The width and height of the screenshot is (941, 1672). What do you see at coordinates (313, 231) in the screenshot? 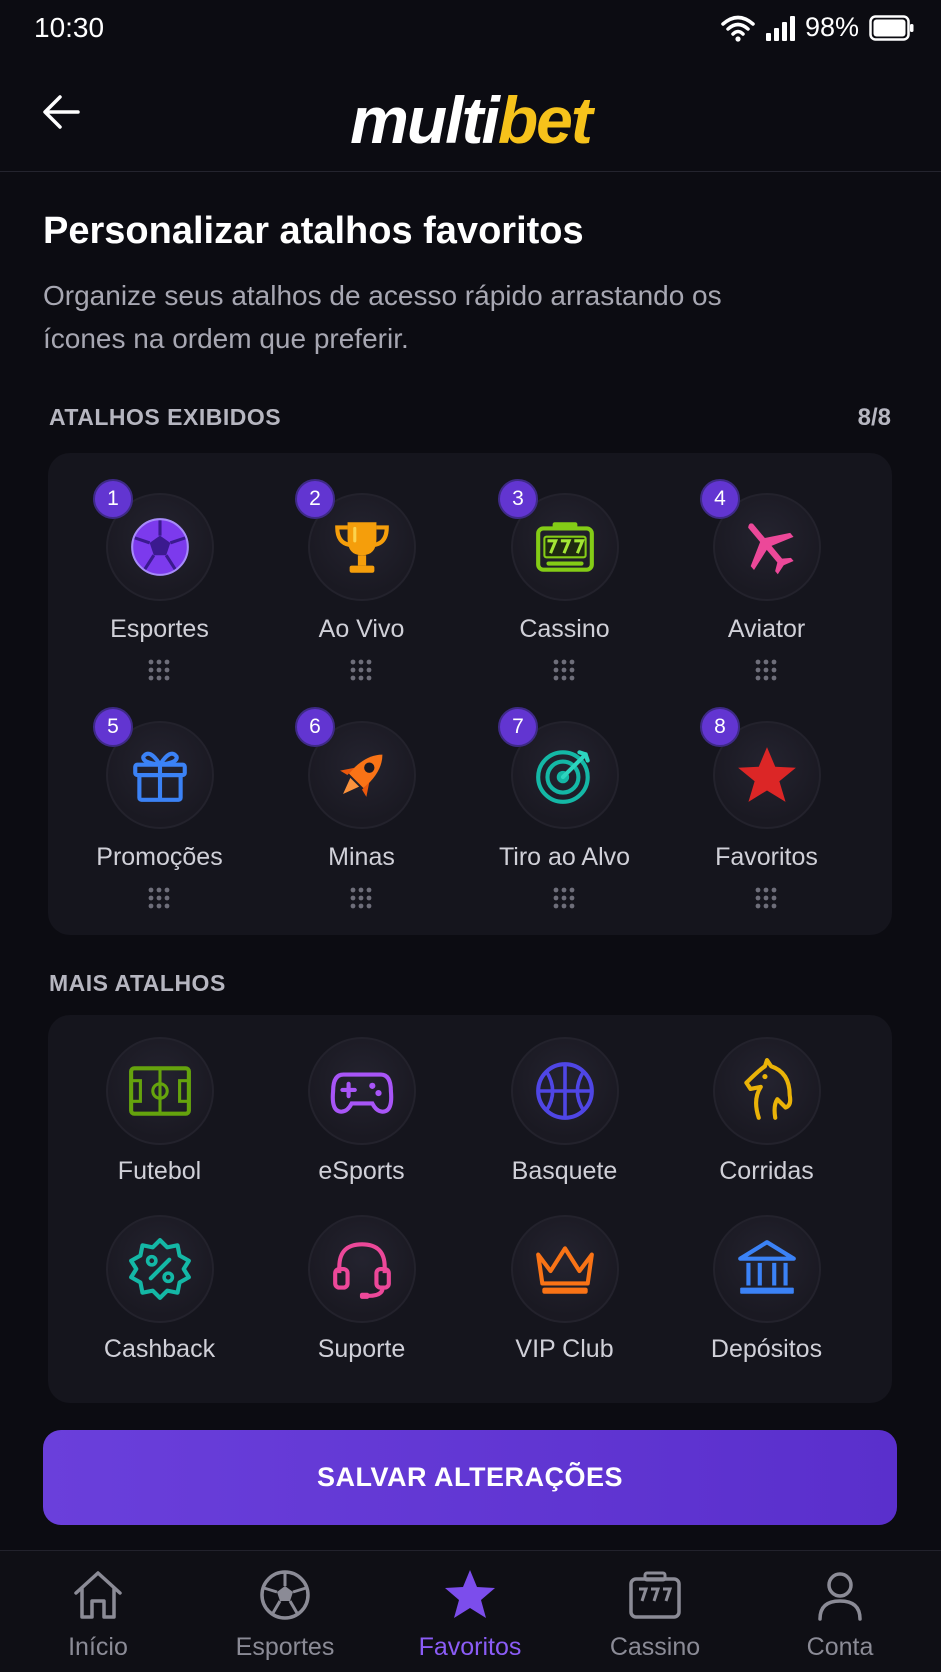
I see `page-title: Personalizar atalhos favoritos` at bounding box center [313, 231].